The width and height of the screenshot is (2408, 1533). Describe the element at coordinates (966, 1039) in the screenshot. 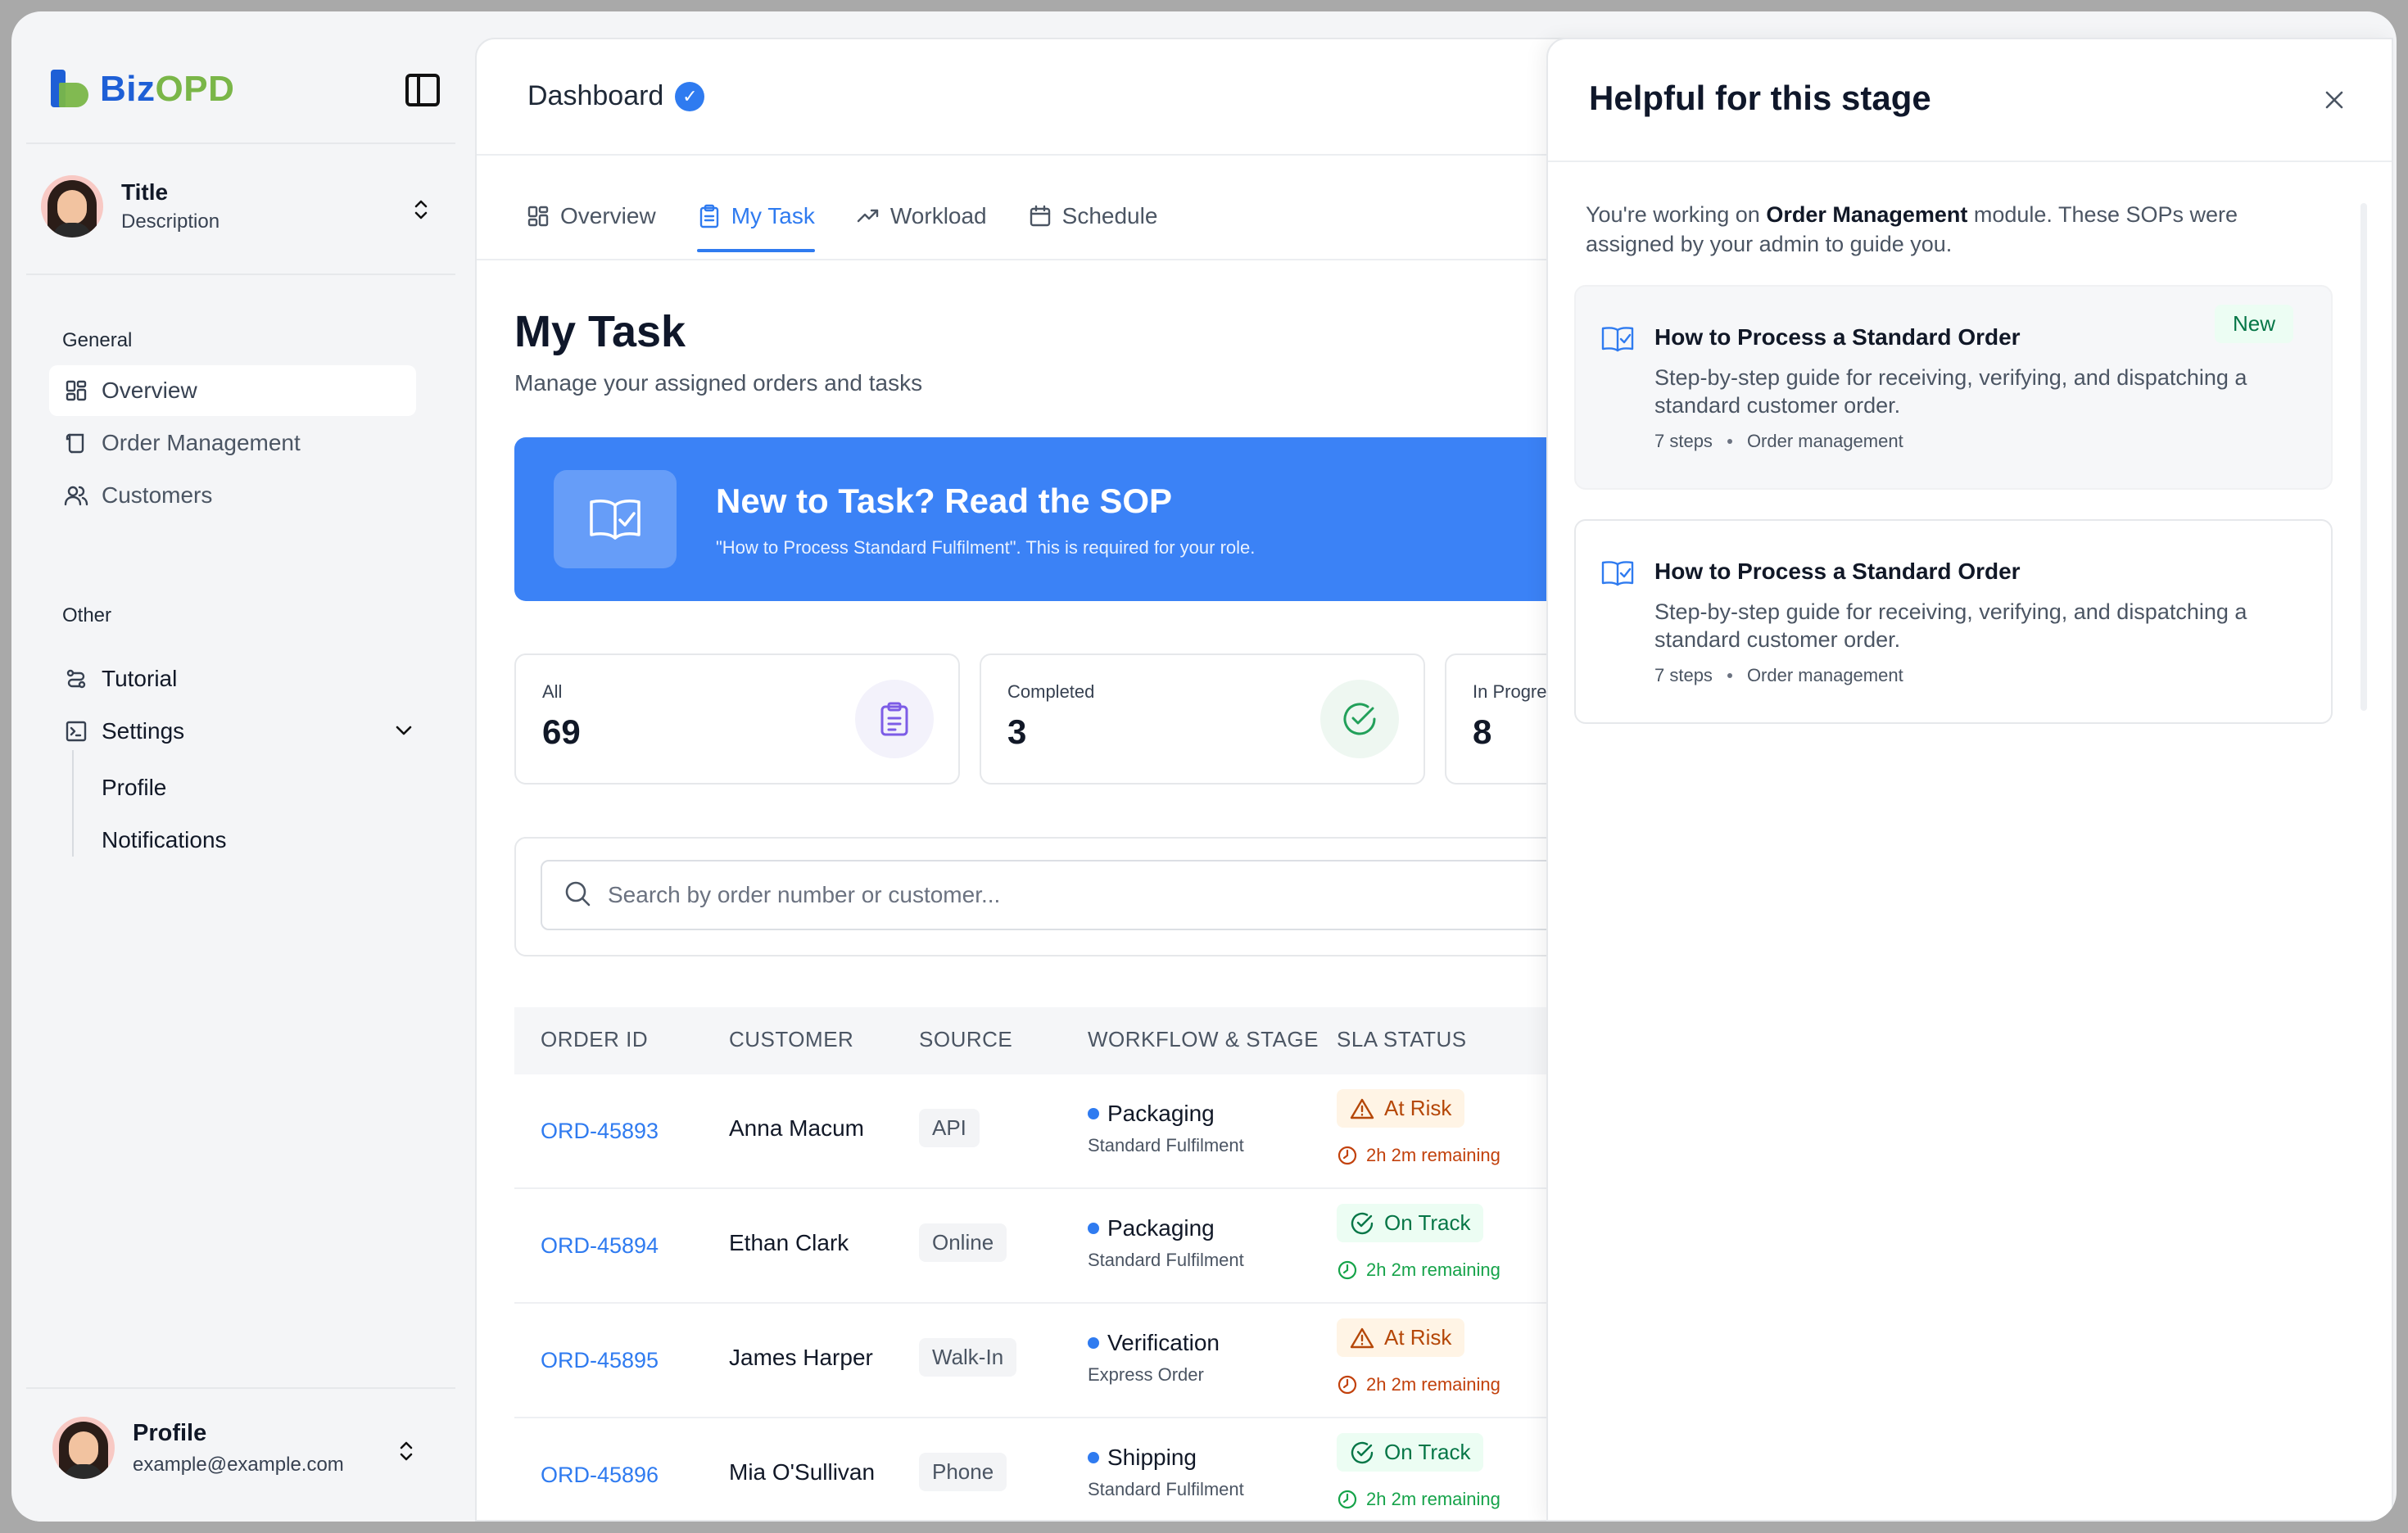

I see `column-header: SOURCE` at that location.